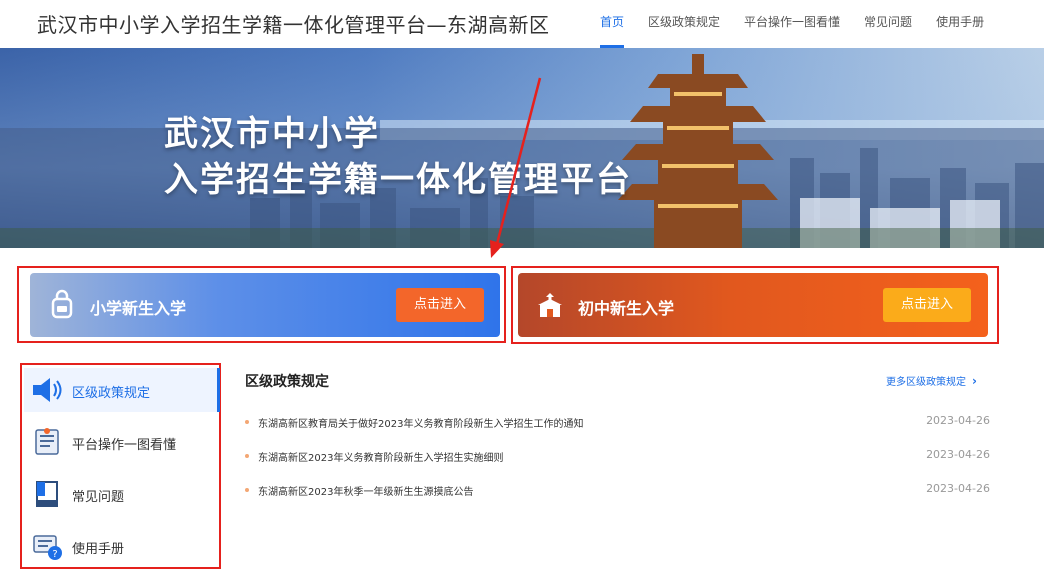  What do you see at coordinates (62, 304) in the screenshot?
I see `school-bag-icon` at bounding box center [62, 304].